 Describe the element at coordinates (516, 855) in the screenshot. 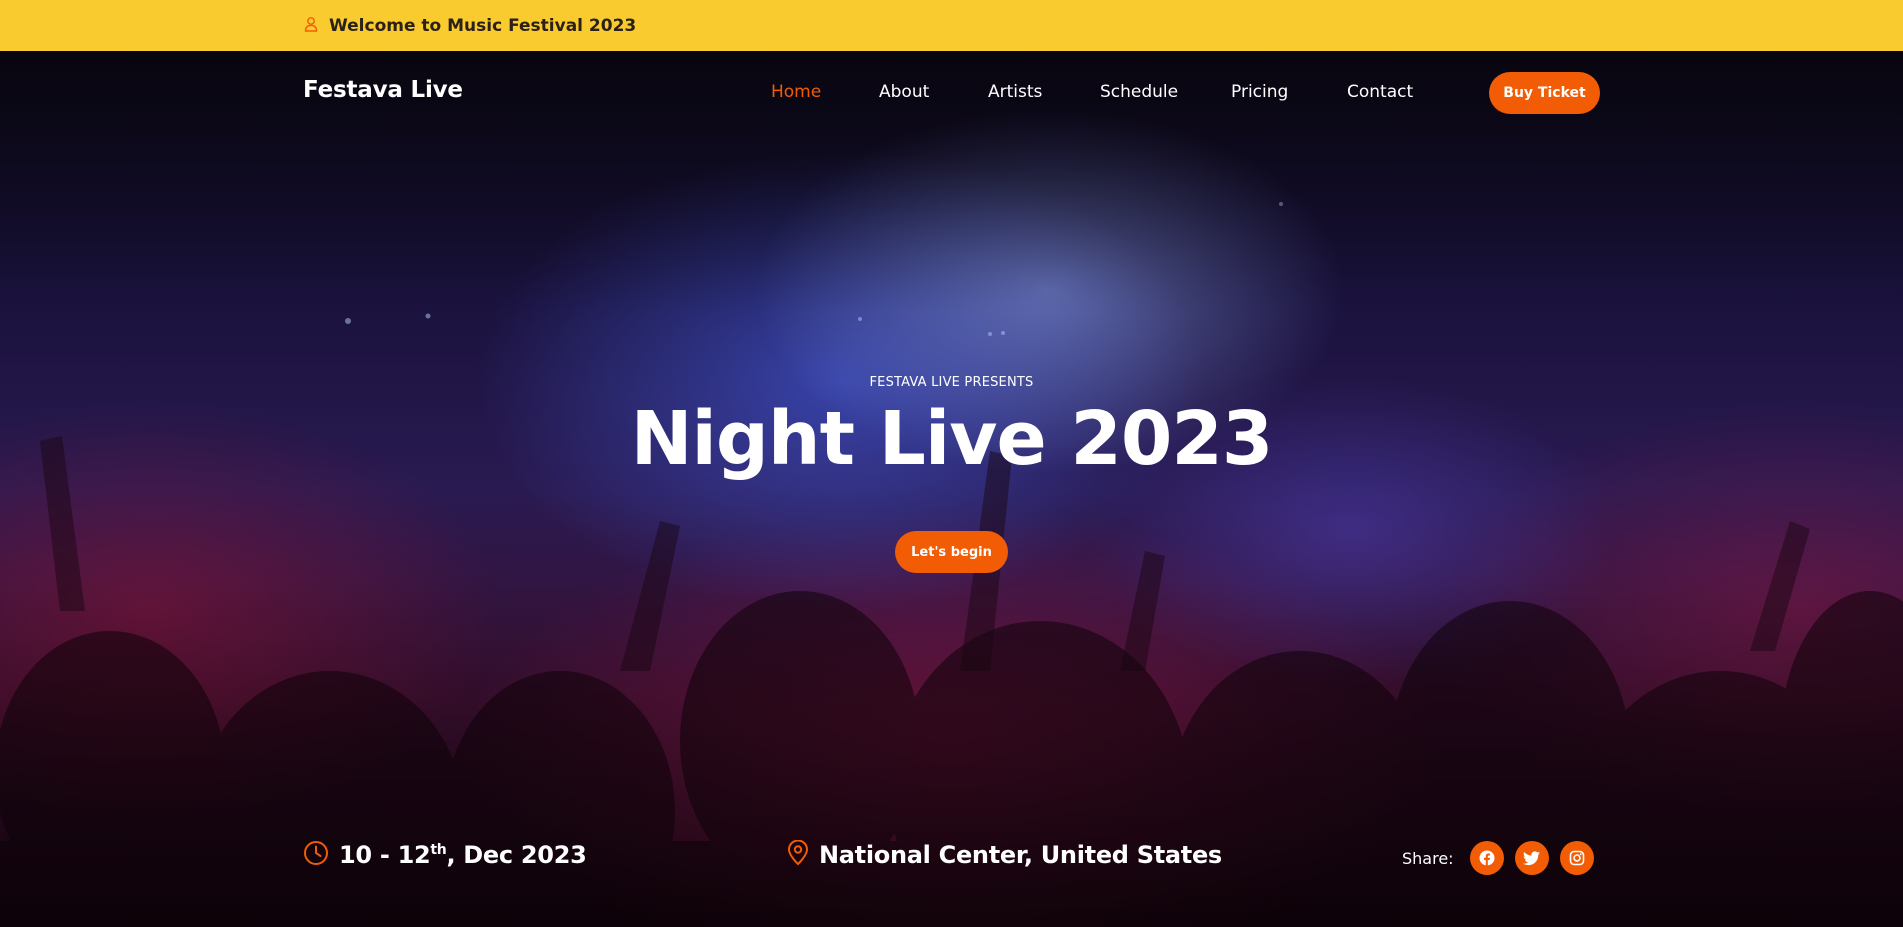

I see `date-month-year: , Dec 2023` at that location.